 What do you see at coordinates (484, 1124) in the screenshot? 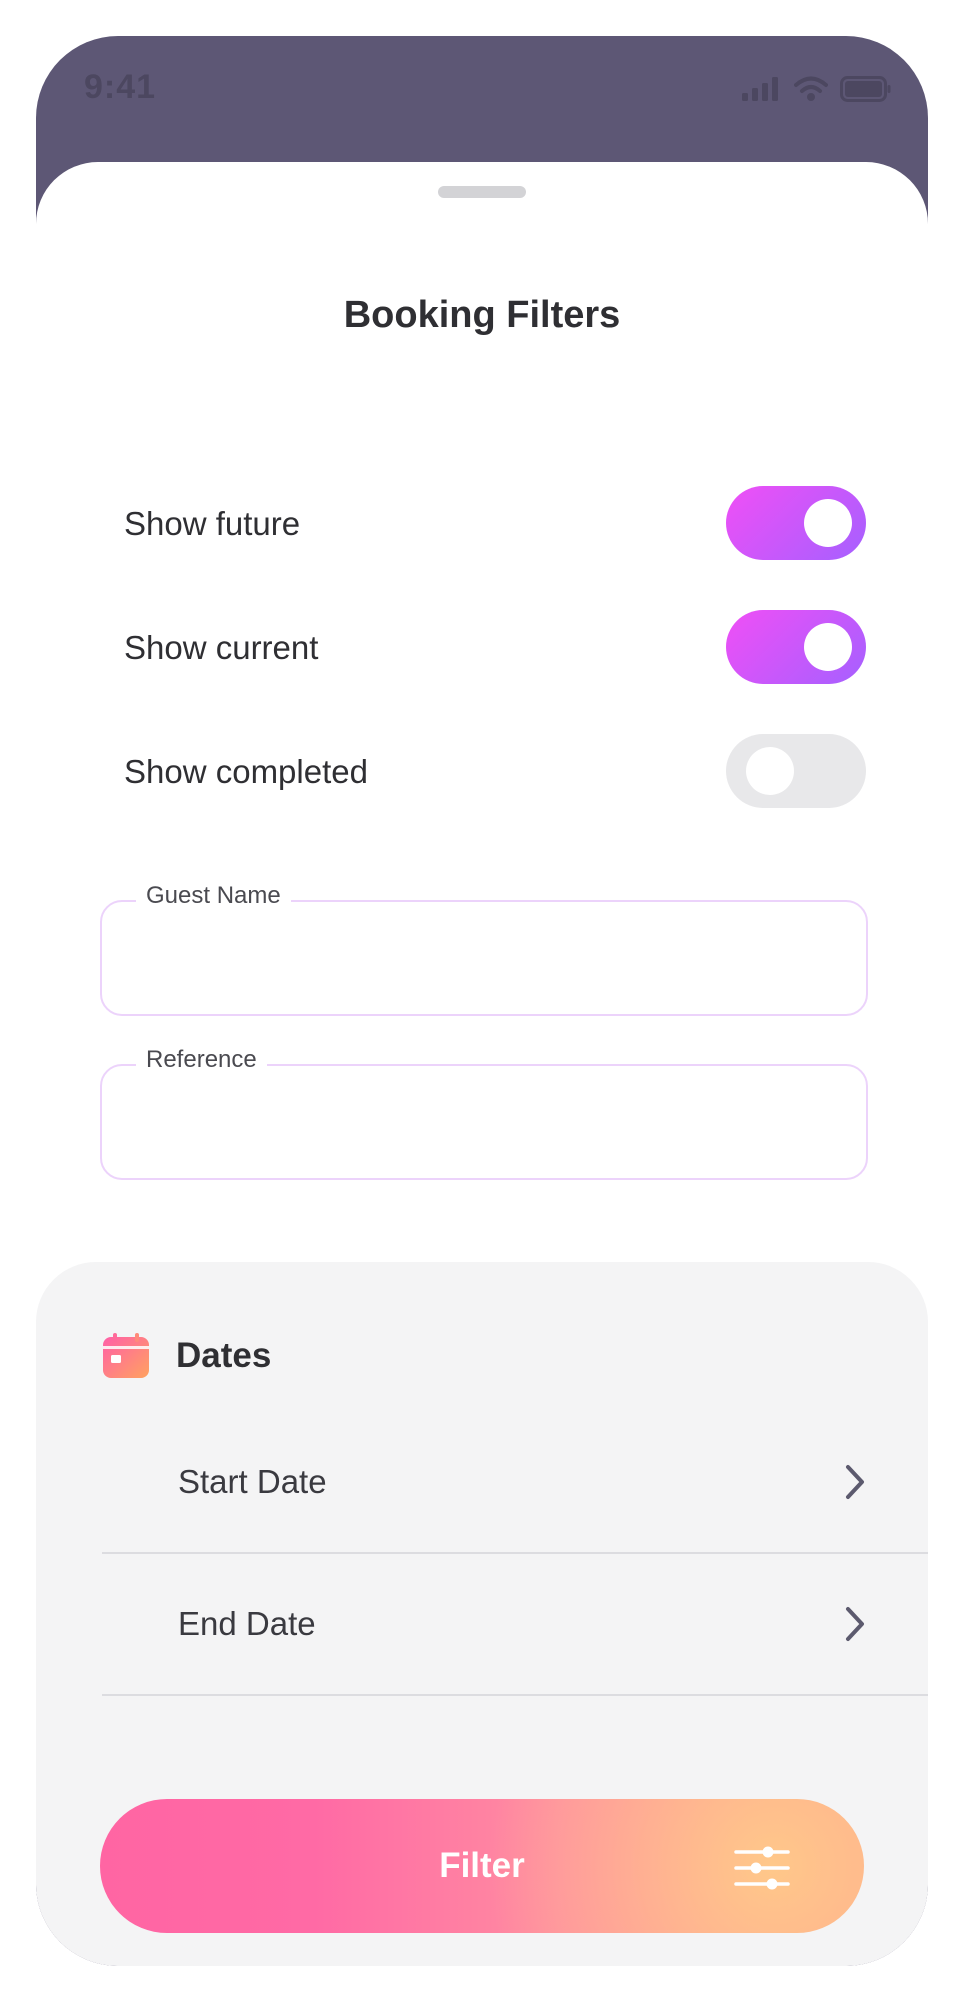
I see `reference-input` at bounding box center [484, 1124].